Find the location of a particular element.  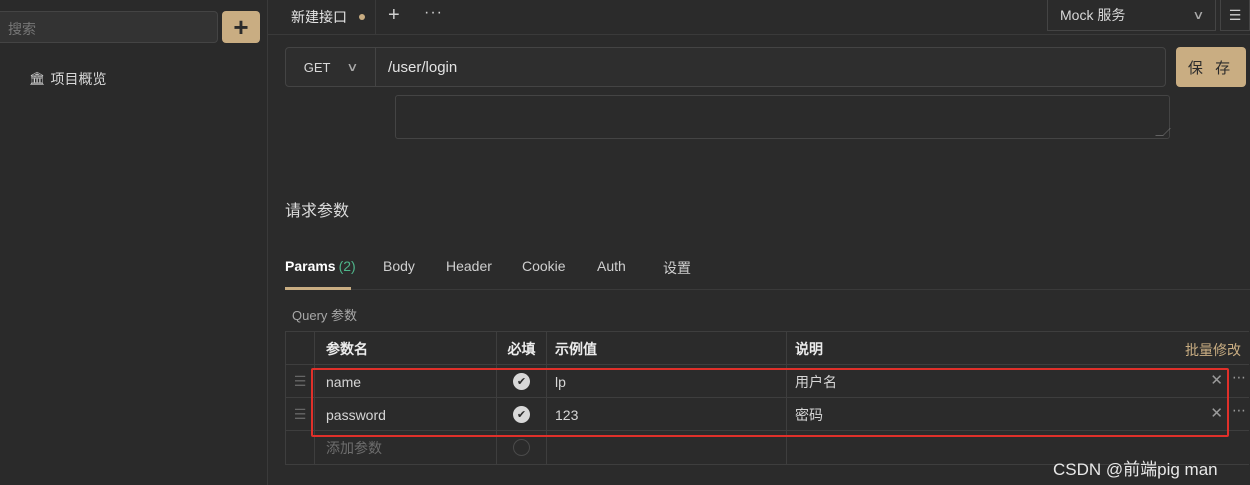

column-header-description: 说明 批量修改 is located at coordinates (1018, 348).